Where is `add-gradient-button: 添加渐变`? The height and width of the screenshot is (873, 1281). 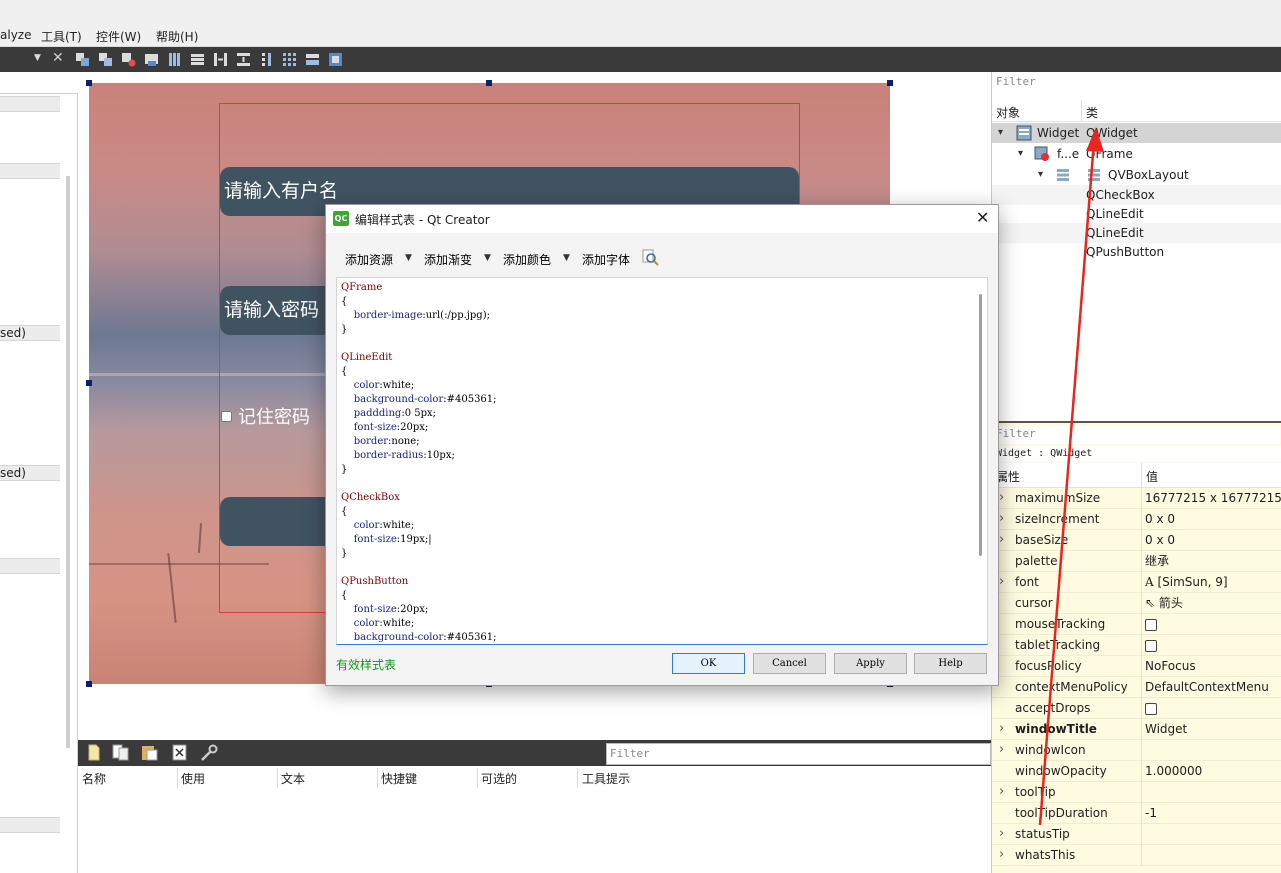 add-gradient-button: 添加渐变 is located at coordinates (448, 259).